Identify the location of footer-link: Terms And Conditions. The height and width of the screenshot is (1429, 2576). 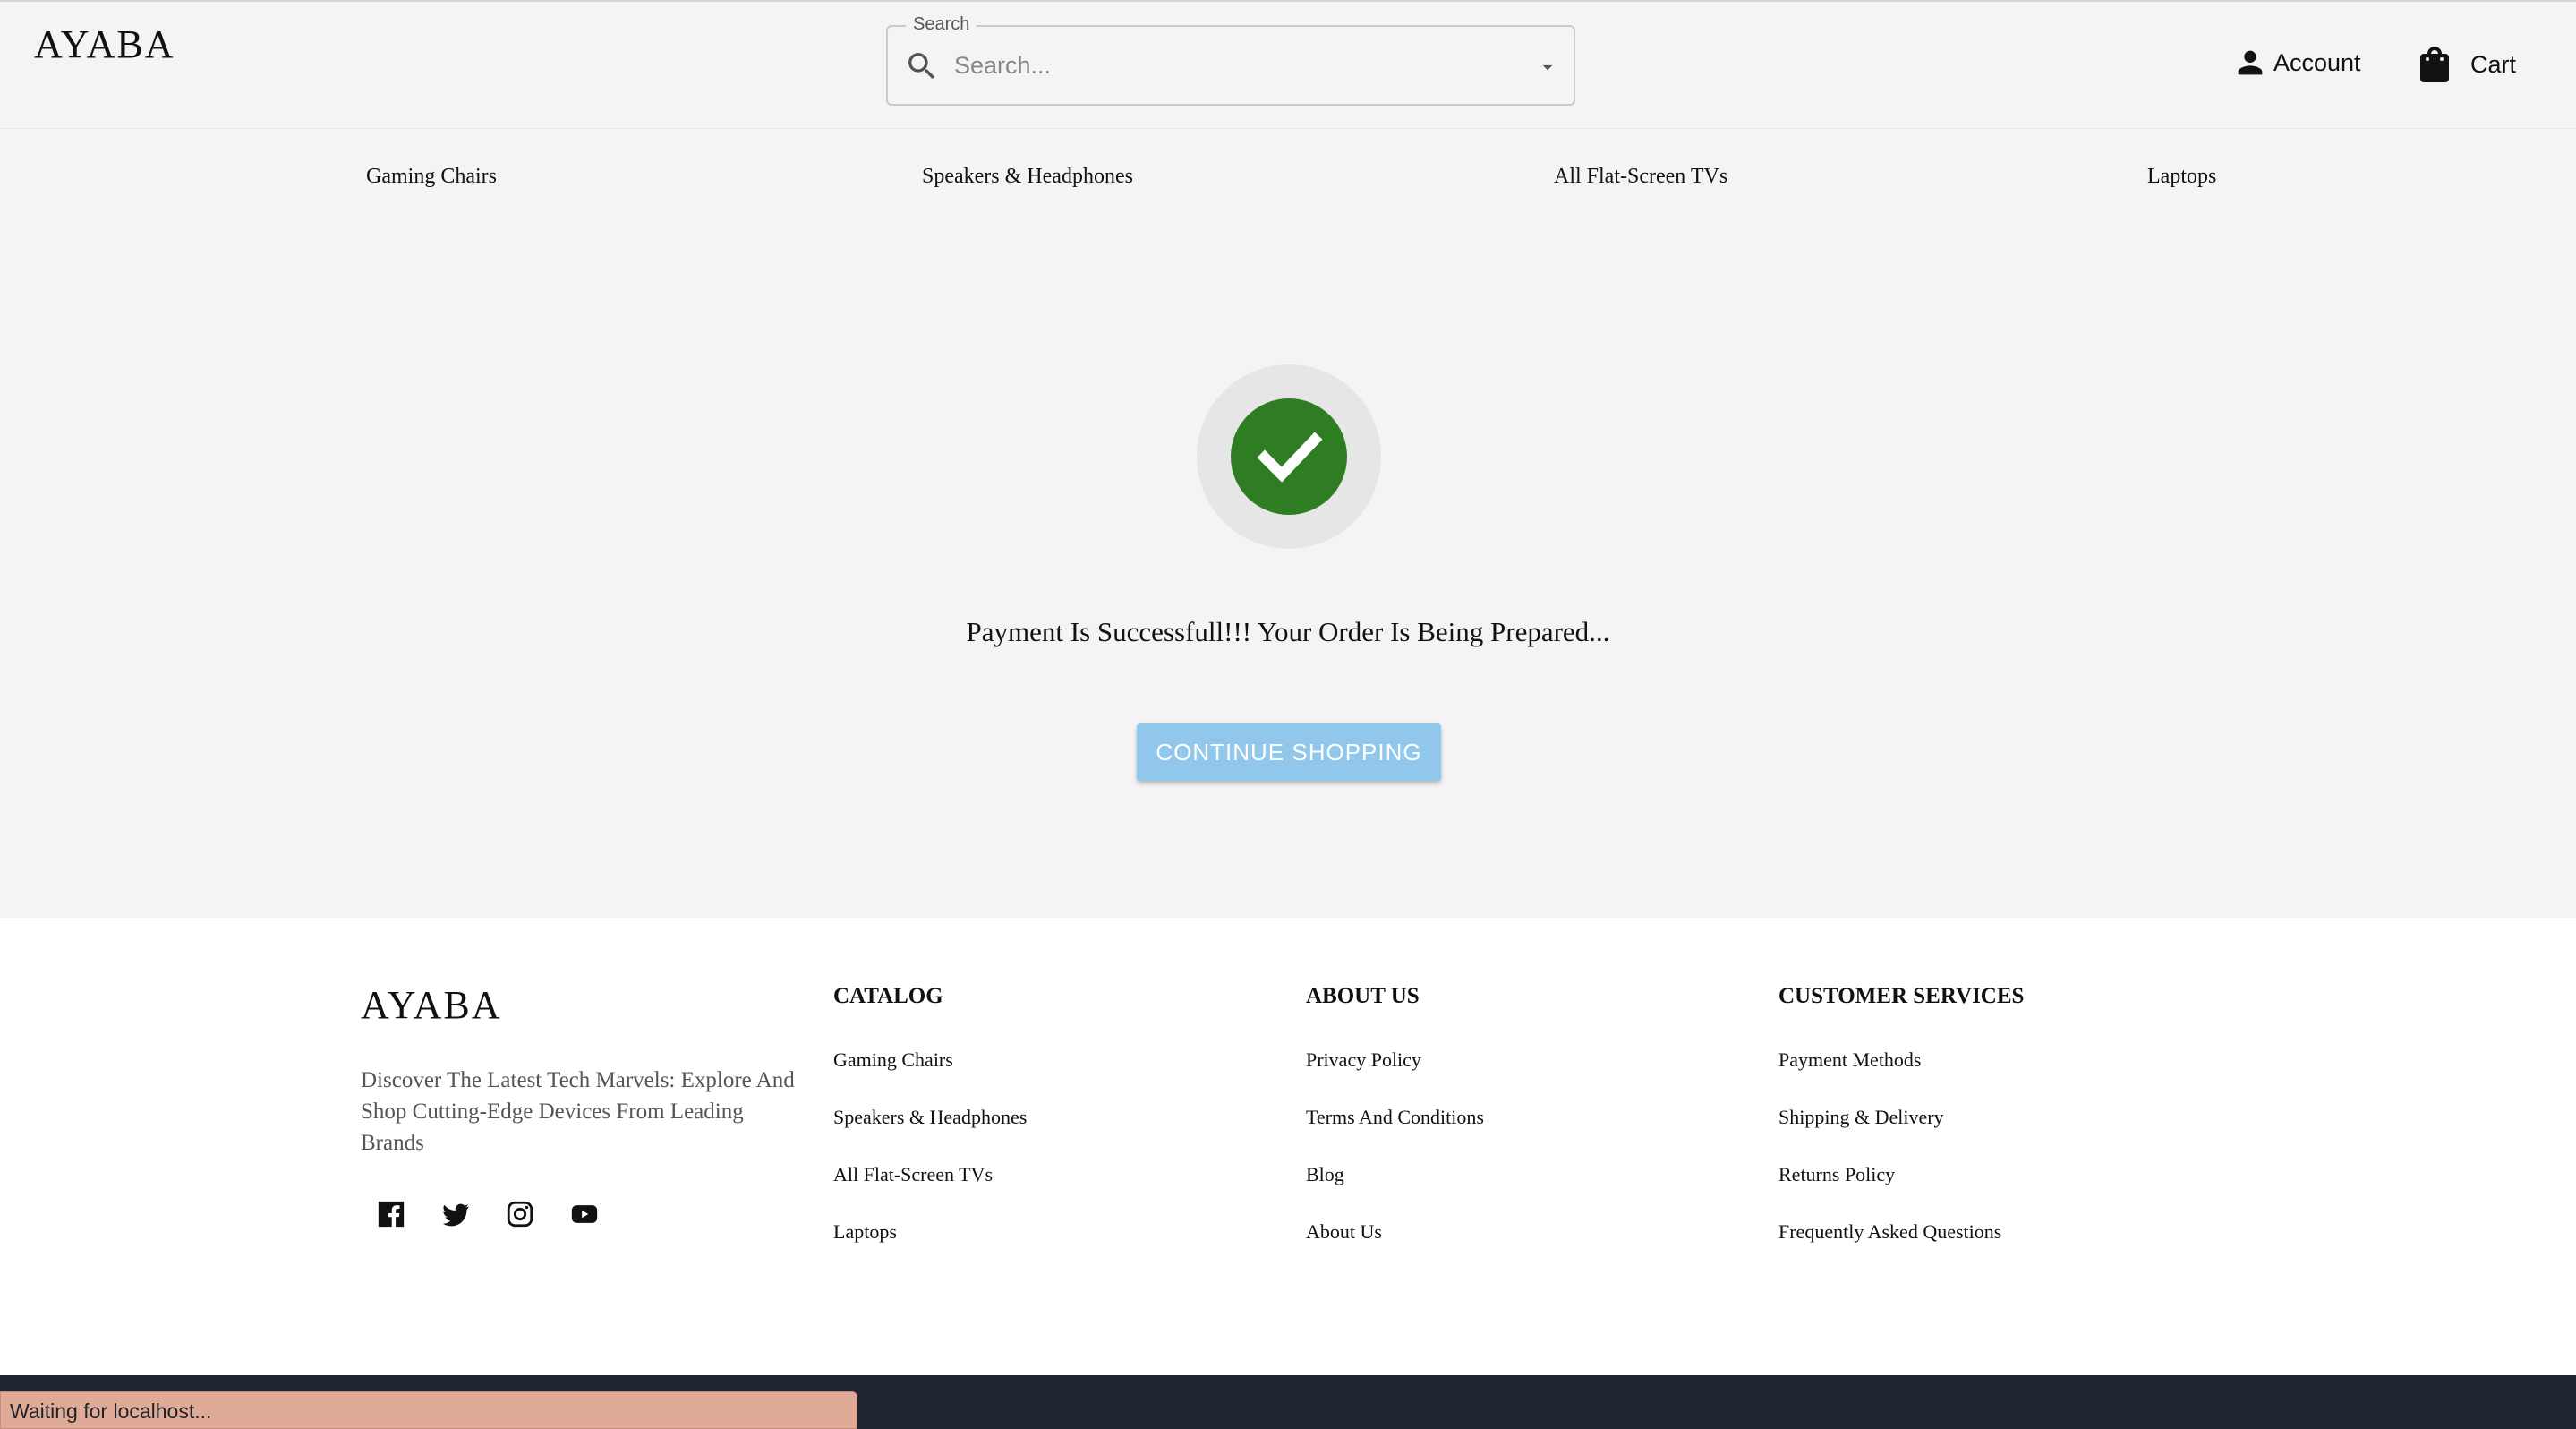
(1395, 1134).